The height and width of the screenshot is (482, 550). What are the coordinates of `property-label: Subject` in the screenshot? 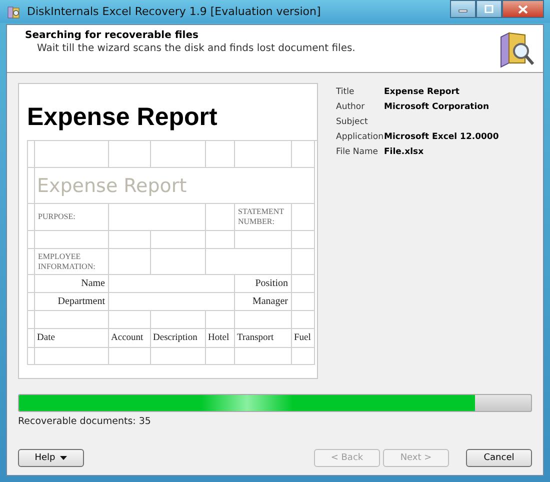 It's located at (352, 121).